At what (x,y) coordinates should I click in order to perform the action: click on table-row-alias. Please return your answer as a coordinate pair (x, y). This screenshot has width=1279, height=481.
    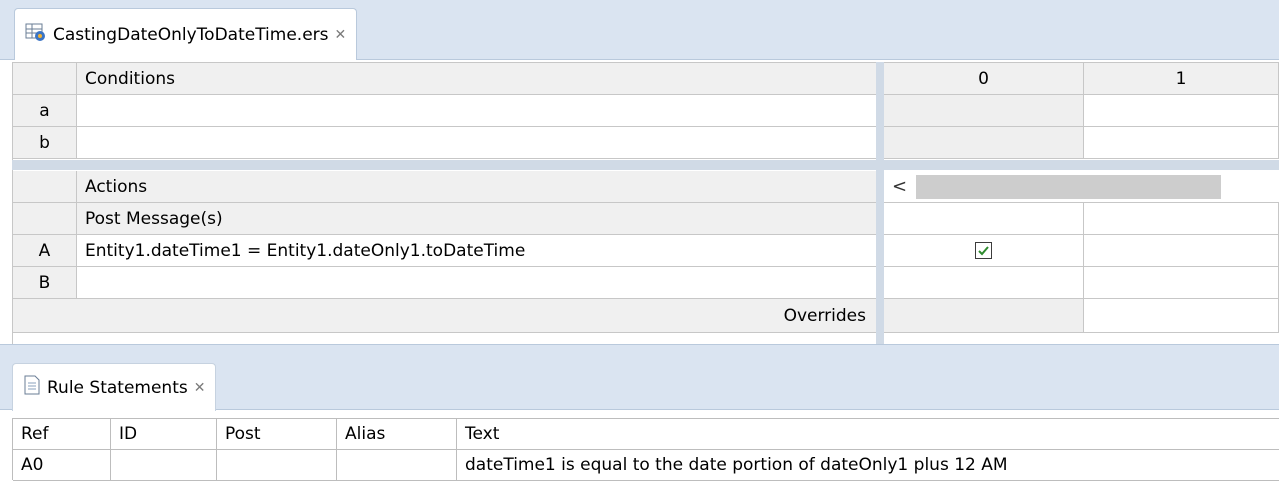
    Looking at the image, I should click on (397, 465).